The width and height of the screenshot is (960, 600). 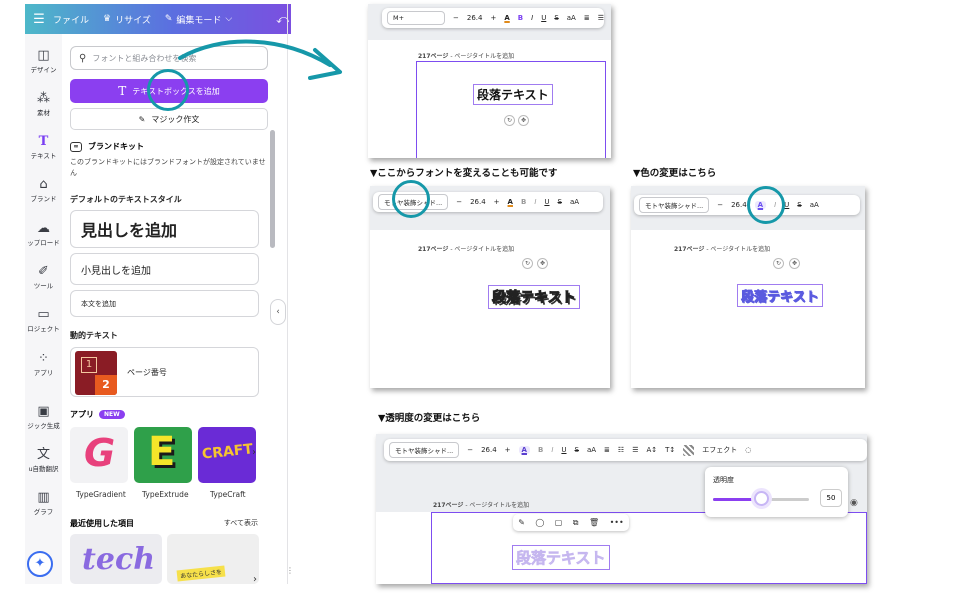 What do you see at coordinates (99, 455) in the screenshot?
I see `app-typegradient: G` at bounding box center [99, 455].